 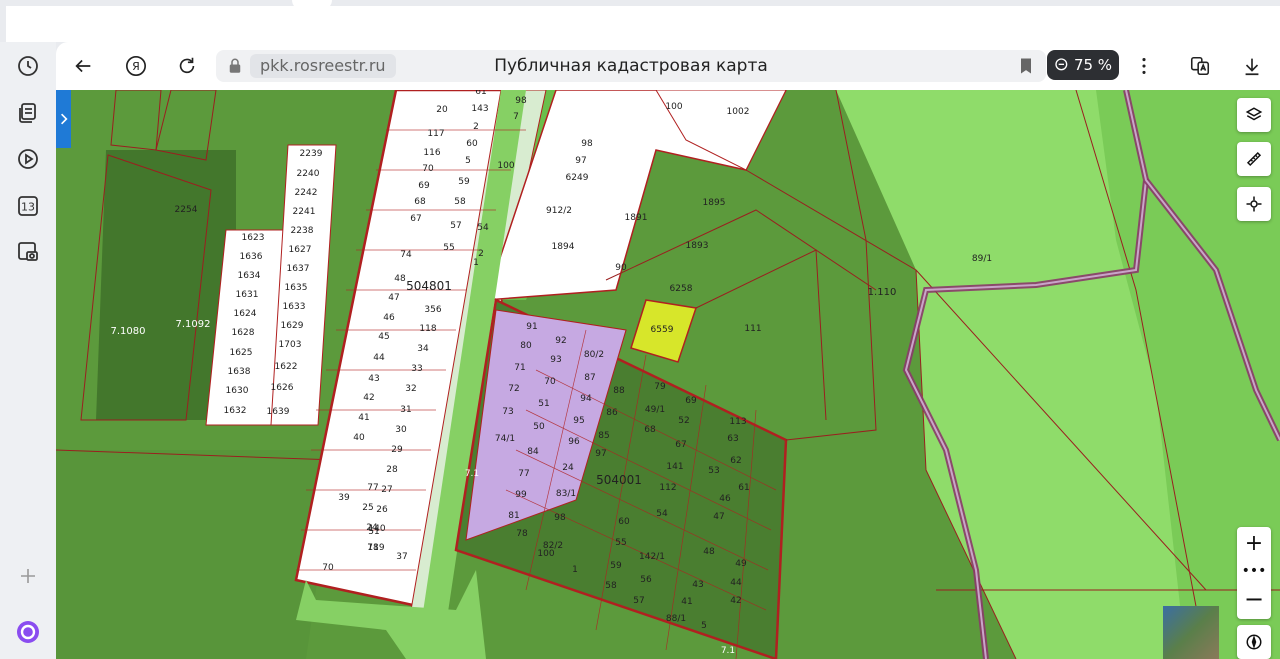 What do you see at coordinates (1254, 642) in the screenshot?
I see `compass-button` at bounding box center [1254, 642].